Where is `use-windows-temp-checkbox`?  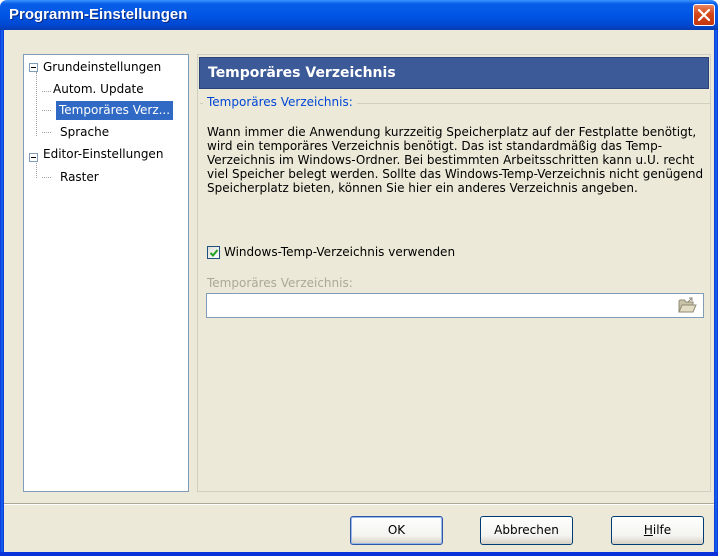
use-windows-temp-checkbox is located at coordinates (213, 252).